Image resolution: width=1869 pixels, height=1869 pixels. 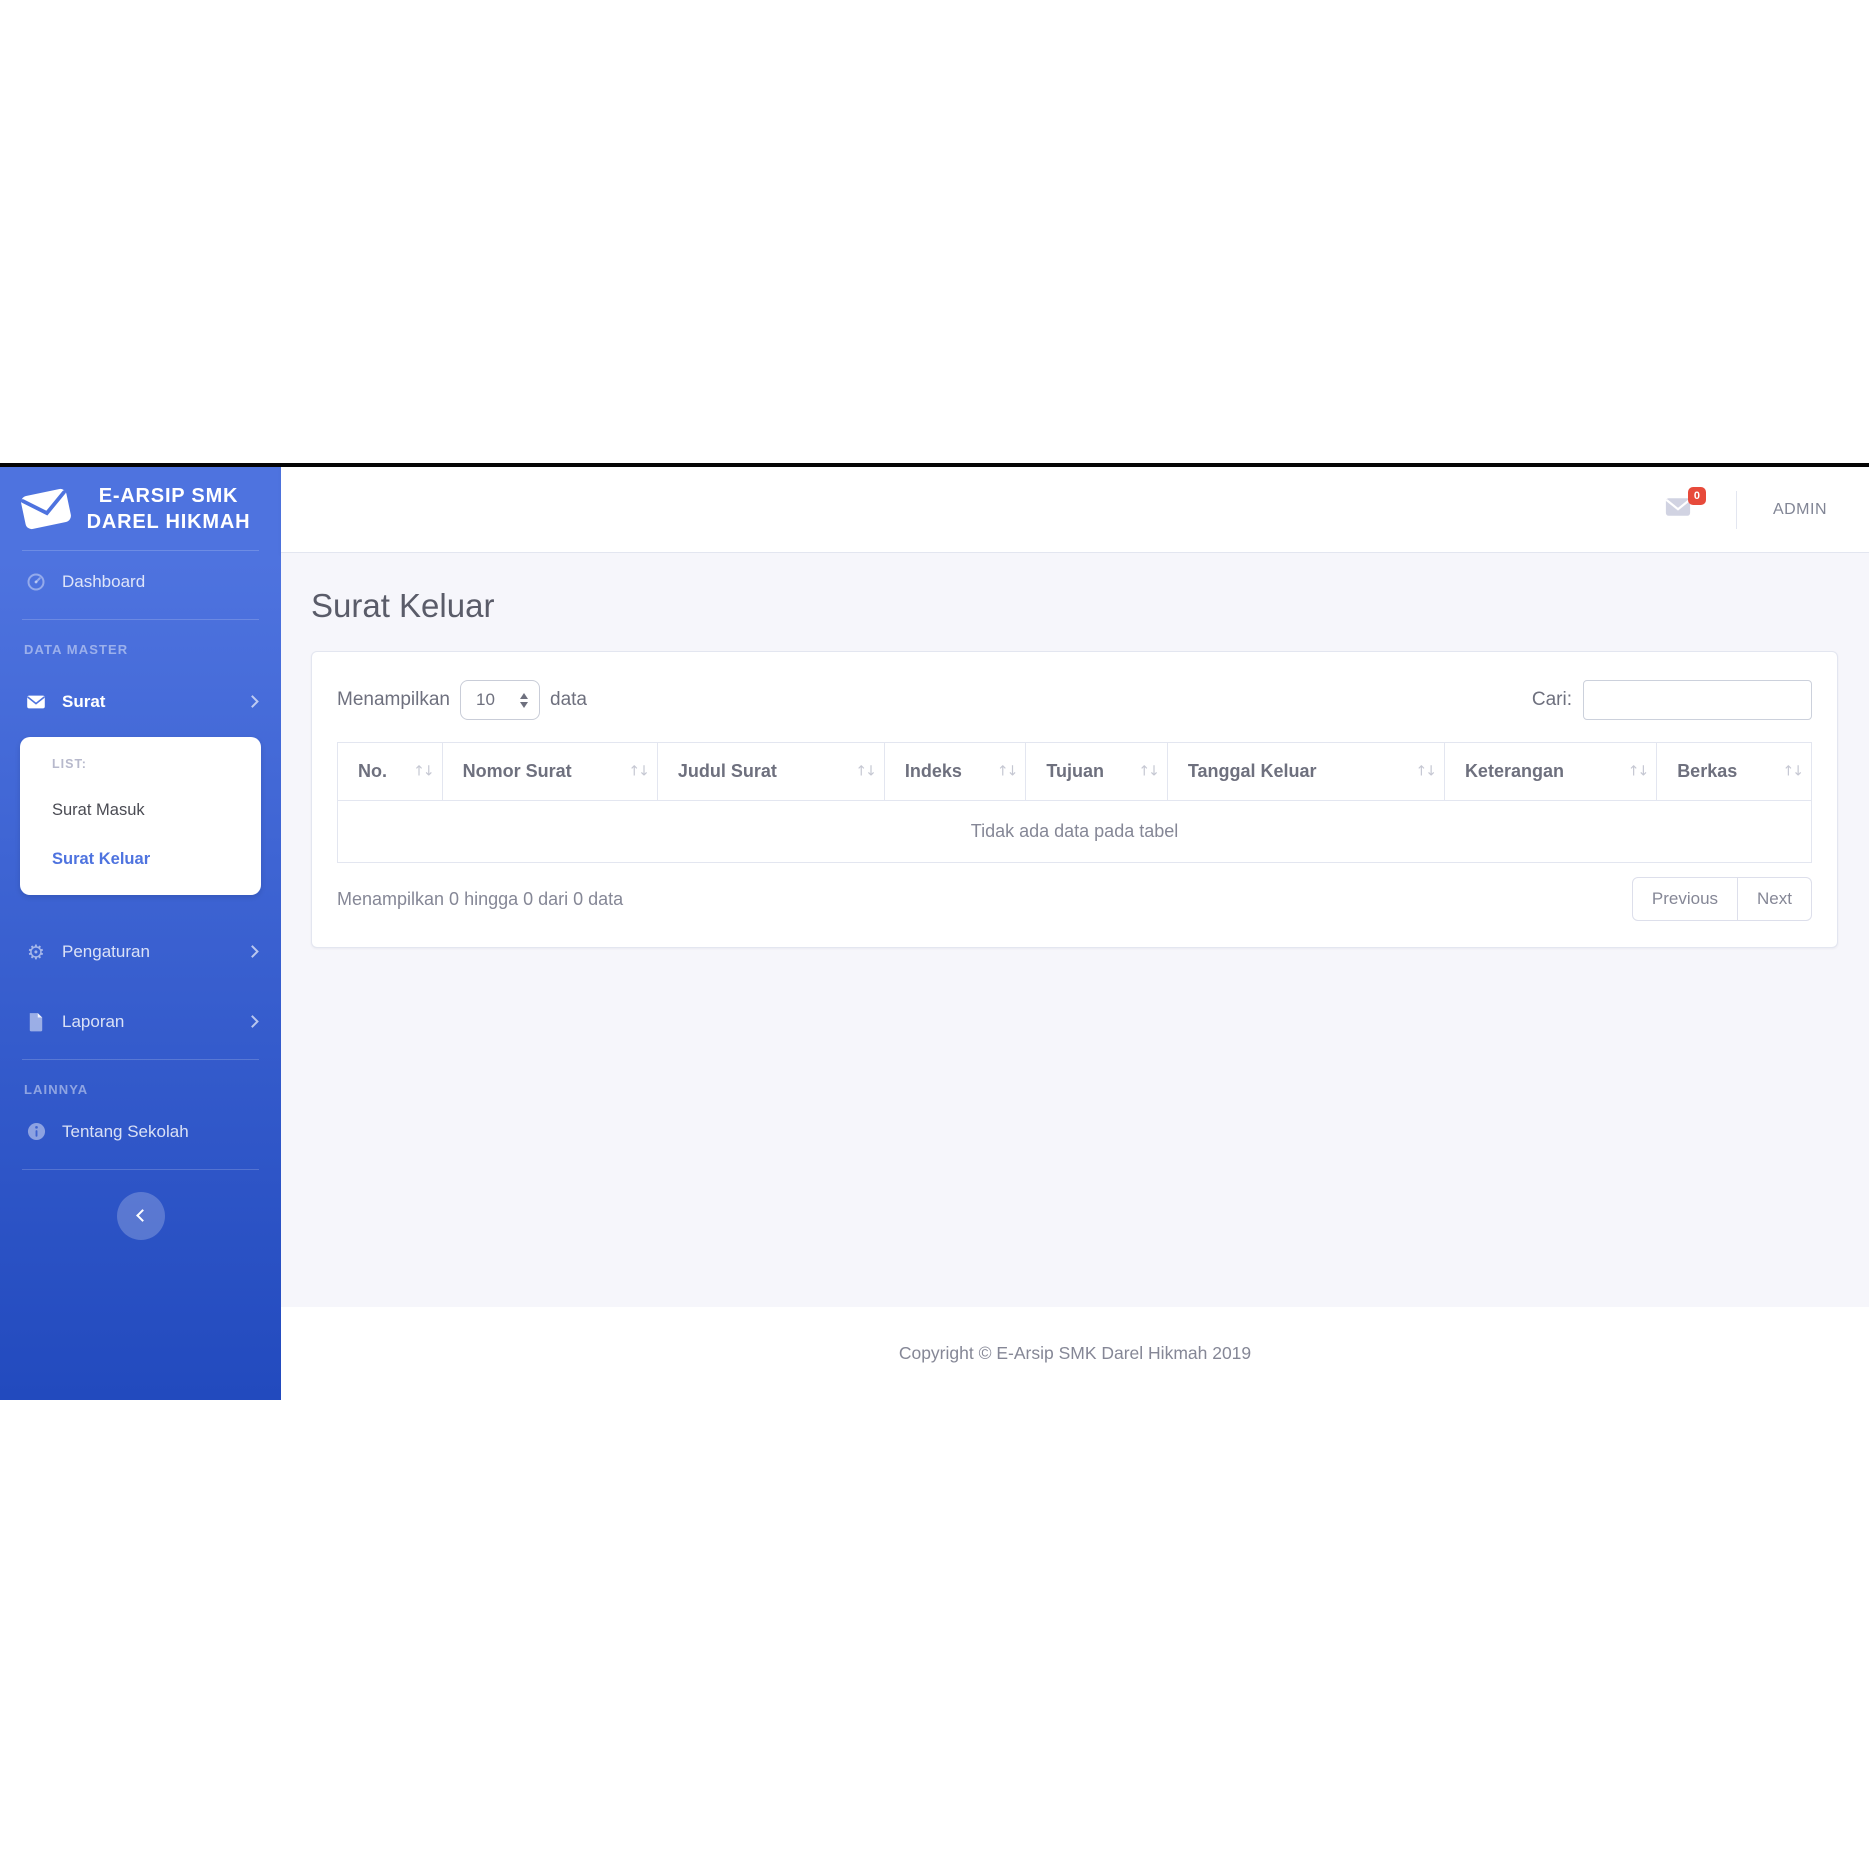 I want to click on sidebar-item-surat: Surat, so click(x=140, y=702).